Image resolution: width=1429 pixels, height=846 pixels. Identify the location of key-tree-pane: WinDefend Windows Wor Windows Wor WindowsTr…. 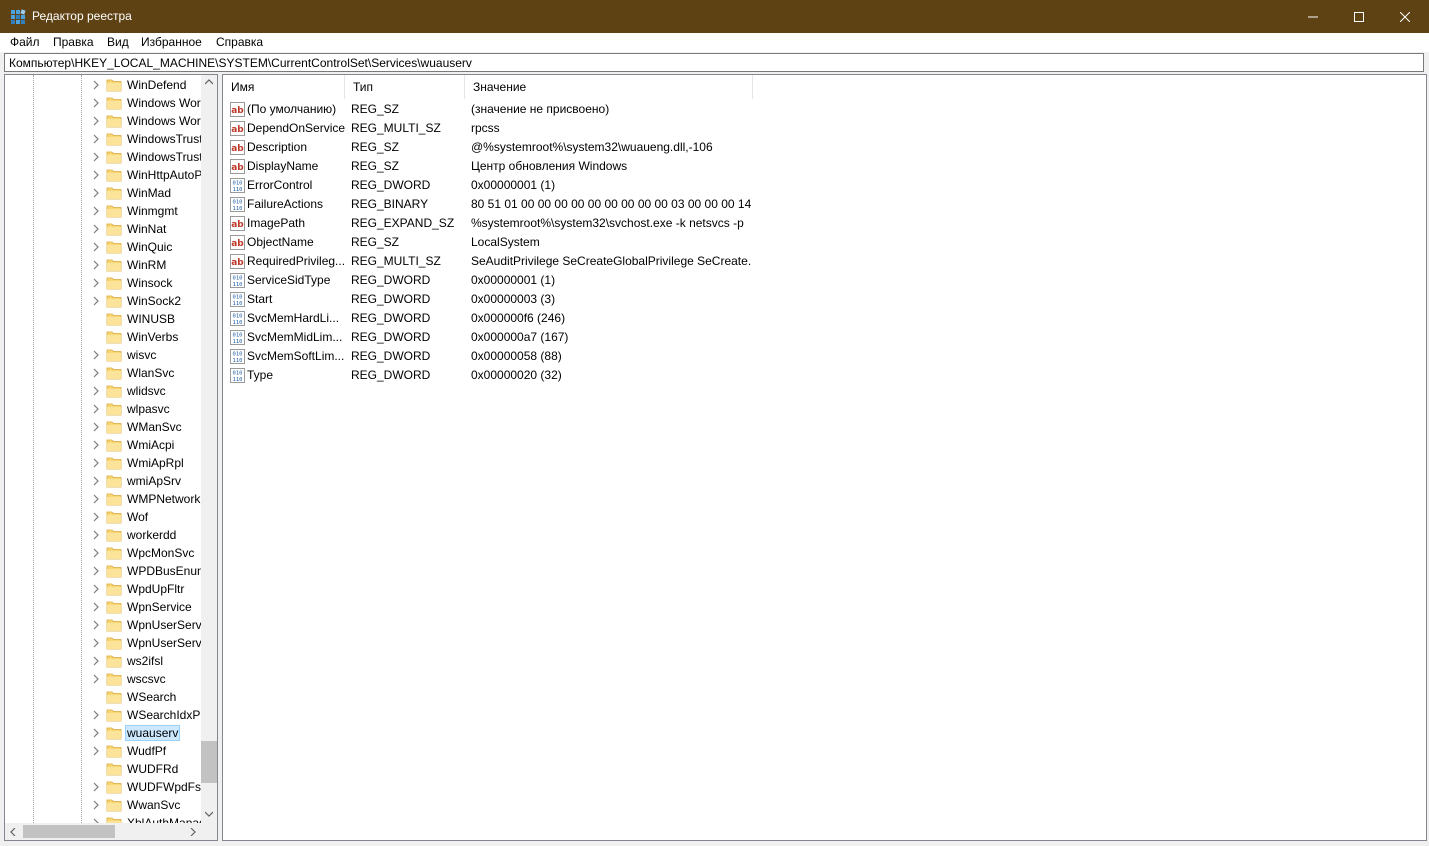
(111, 457).